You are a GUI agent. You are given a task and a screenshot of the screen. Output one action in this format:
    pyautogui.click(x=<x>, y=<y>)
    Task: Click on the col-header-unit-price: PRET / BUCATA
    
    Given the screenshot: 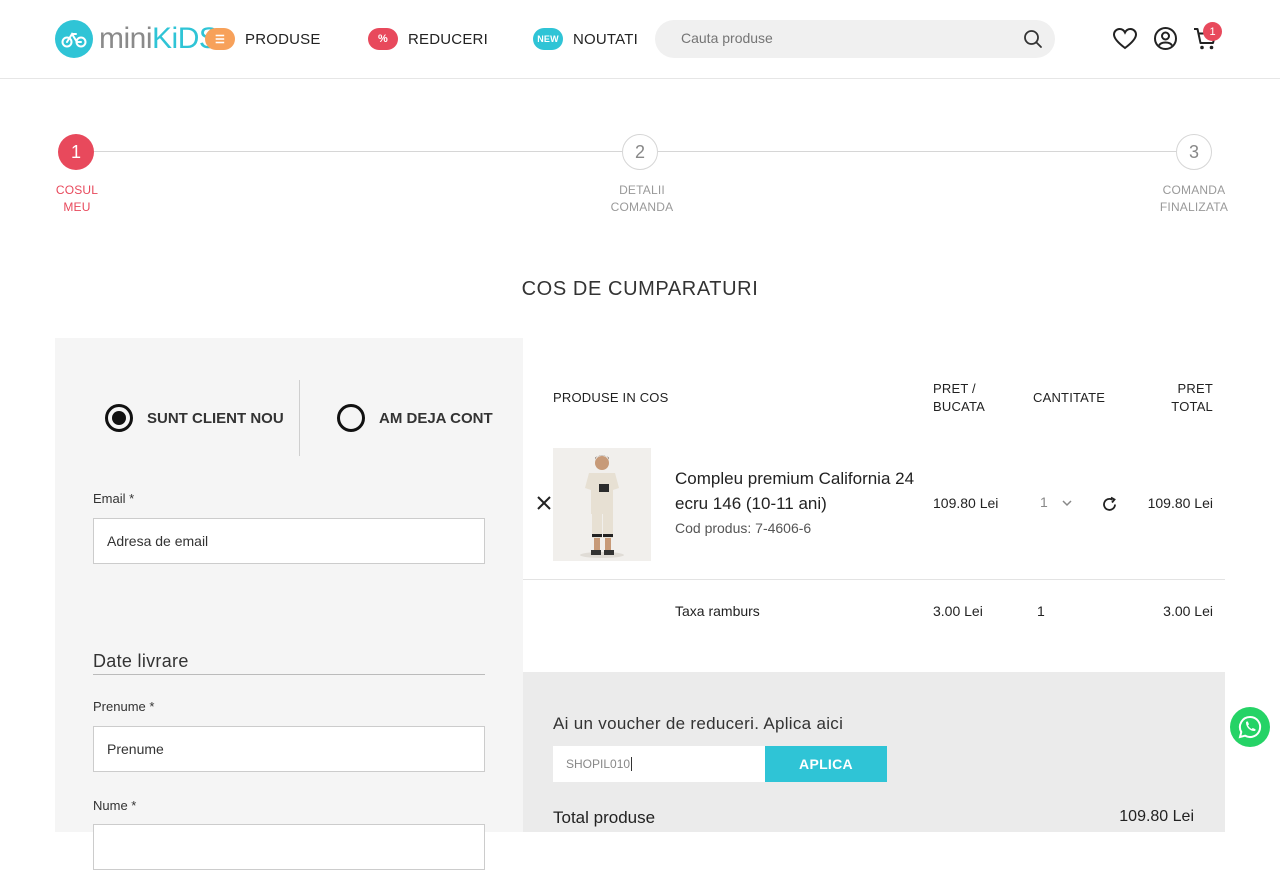 What is the action you would take?
    pyautogui.click(x=959, y=397)
    